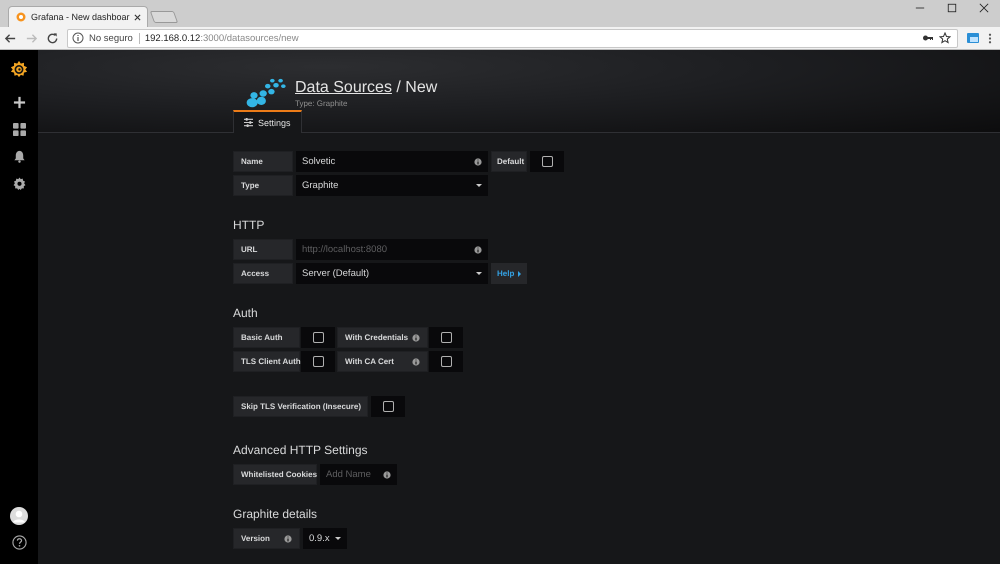 The width and height of the screenshot is (1000, 564). Describe the element at coordinates (392, 185) in the screenshot. I see `select-field: Graphite` at that location.